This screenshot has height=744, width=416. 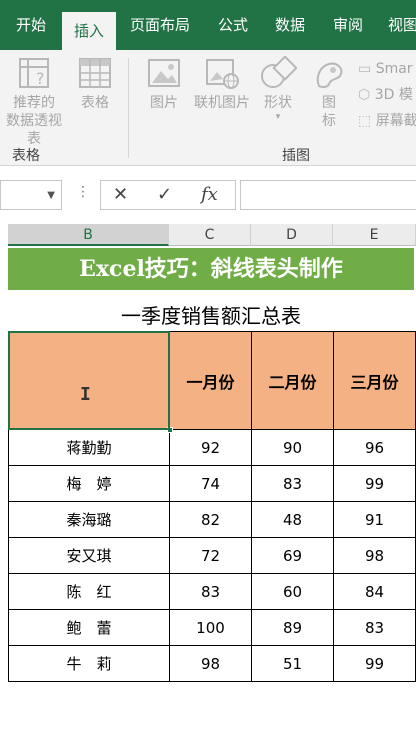 I want to click on smartart-button: ▭ Smar, so click(x=385, y=69).